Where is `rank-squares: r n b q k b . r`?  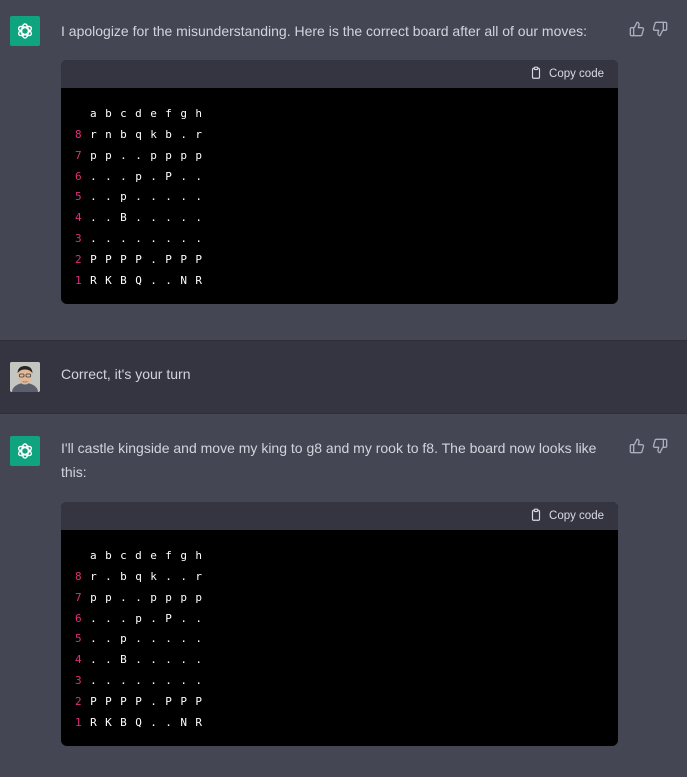
rank-squares: r n b q k b . r is located at coordinates (146, 134).